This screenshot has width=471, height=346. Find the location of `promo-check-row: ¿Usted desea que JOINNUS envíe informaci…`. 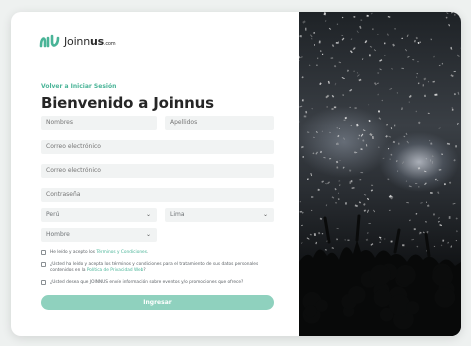

promo-check-row: ¿Usted desea que JOINNUS envíe informaci… is located at coordinates (157, 283).